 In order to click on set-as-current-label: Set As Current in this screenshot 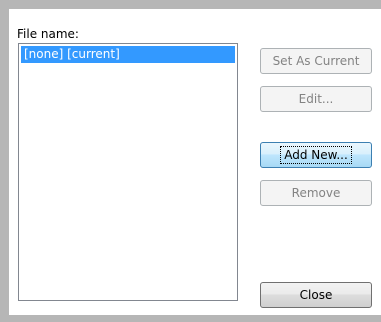, I will do `click(316, 61)`.